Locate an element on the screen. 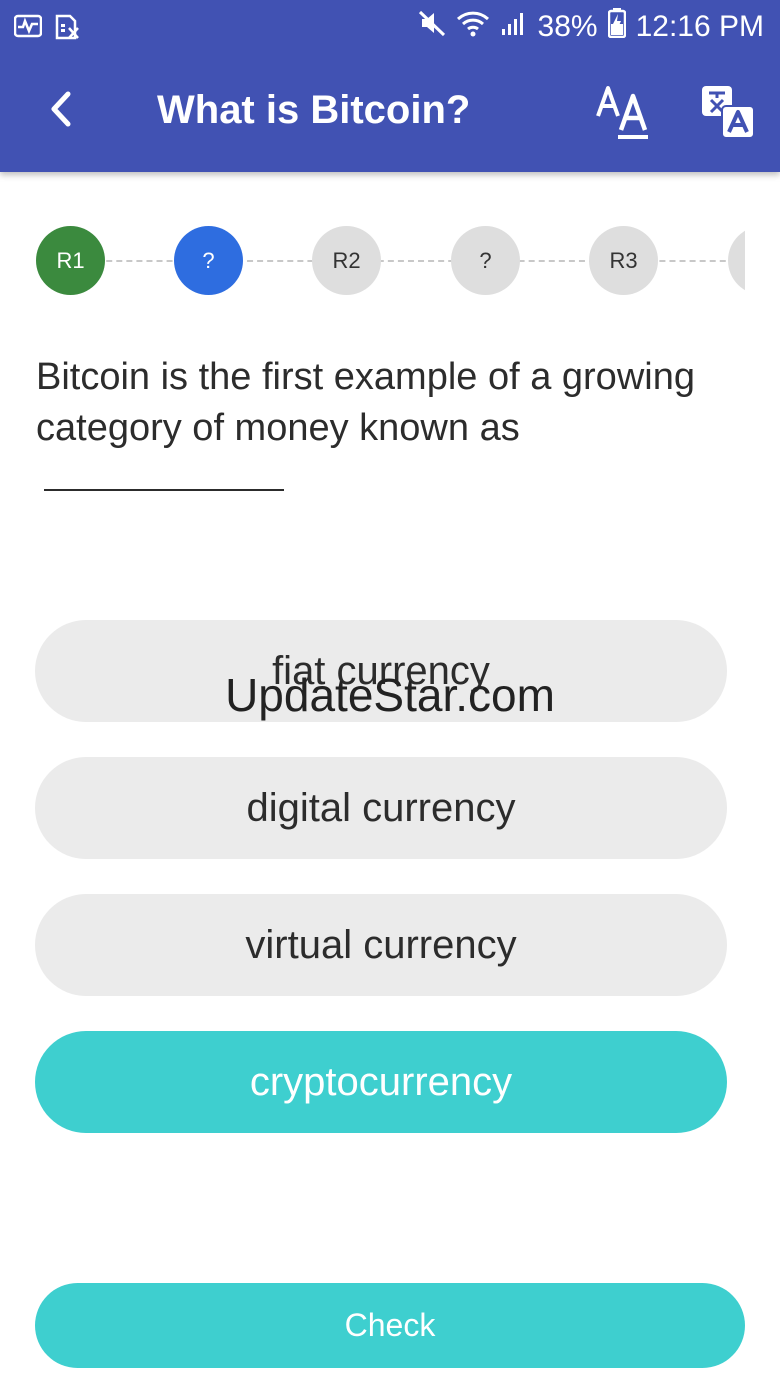 The image size is (780, 1386). back-button is located at coordinates (61, 111).